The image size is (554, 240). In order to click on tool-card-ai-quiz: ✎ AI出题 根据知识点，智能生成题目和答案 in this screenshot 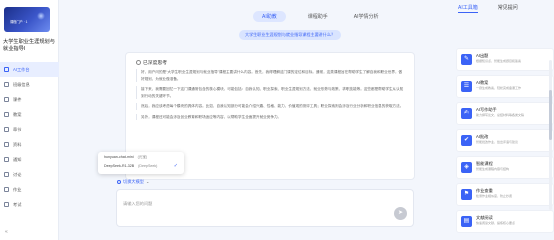, I will do `click(505, 59)`.